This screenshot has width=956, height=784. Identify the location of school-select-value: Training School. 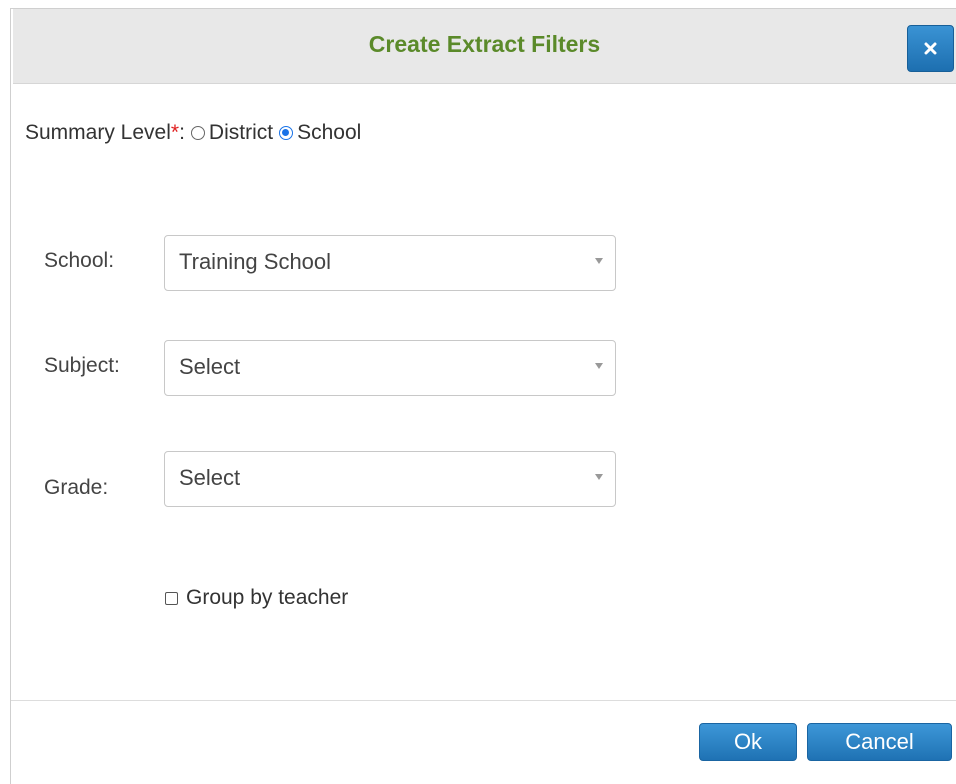
(255, 261).